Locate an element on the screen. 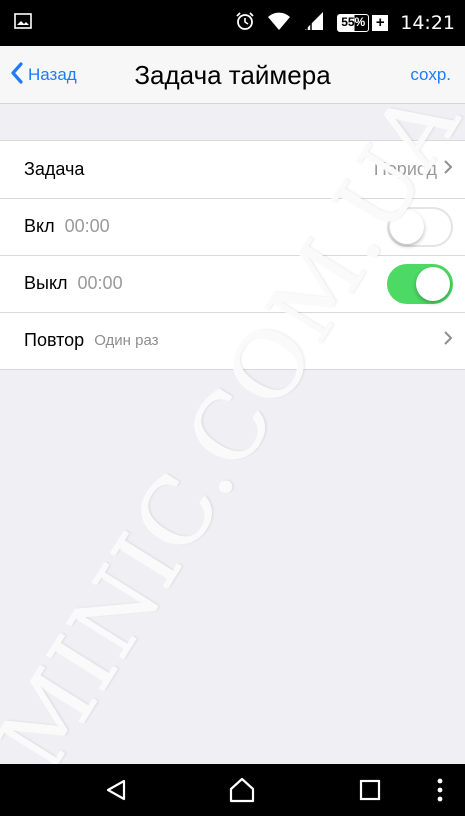  task-label: Задача is located at coordinates (54, 169).